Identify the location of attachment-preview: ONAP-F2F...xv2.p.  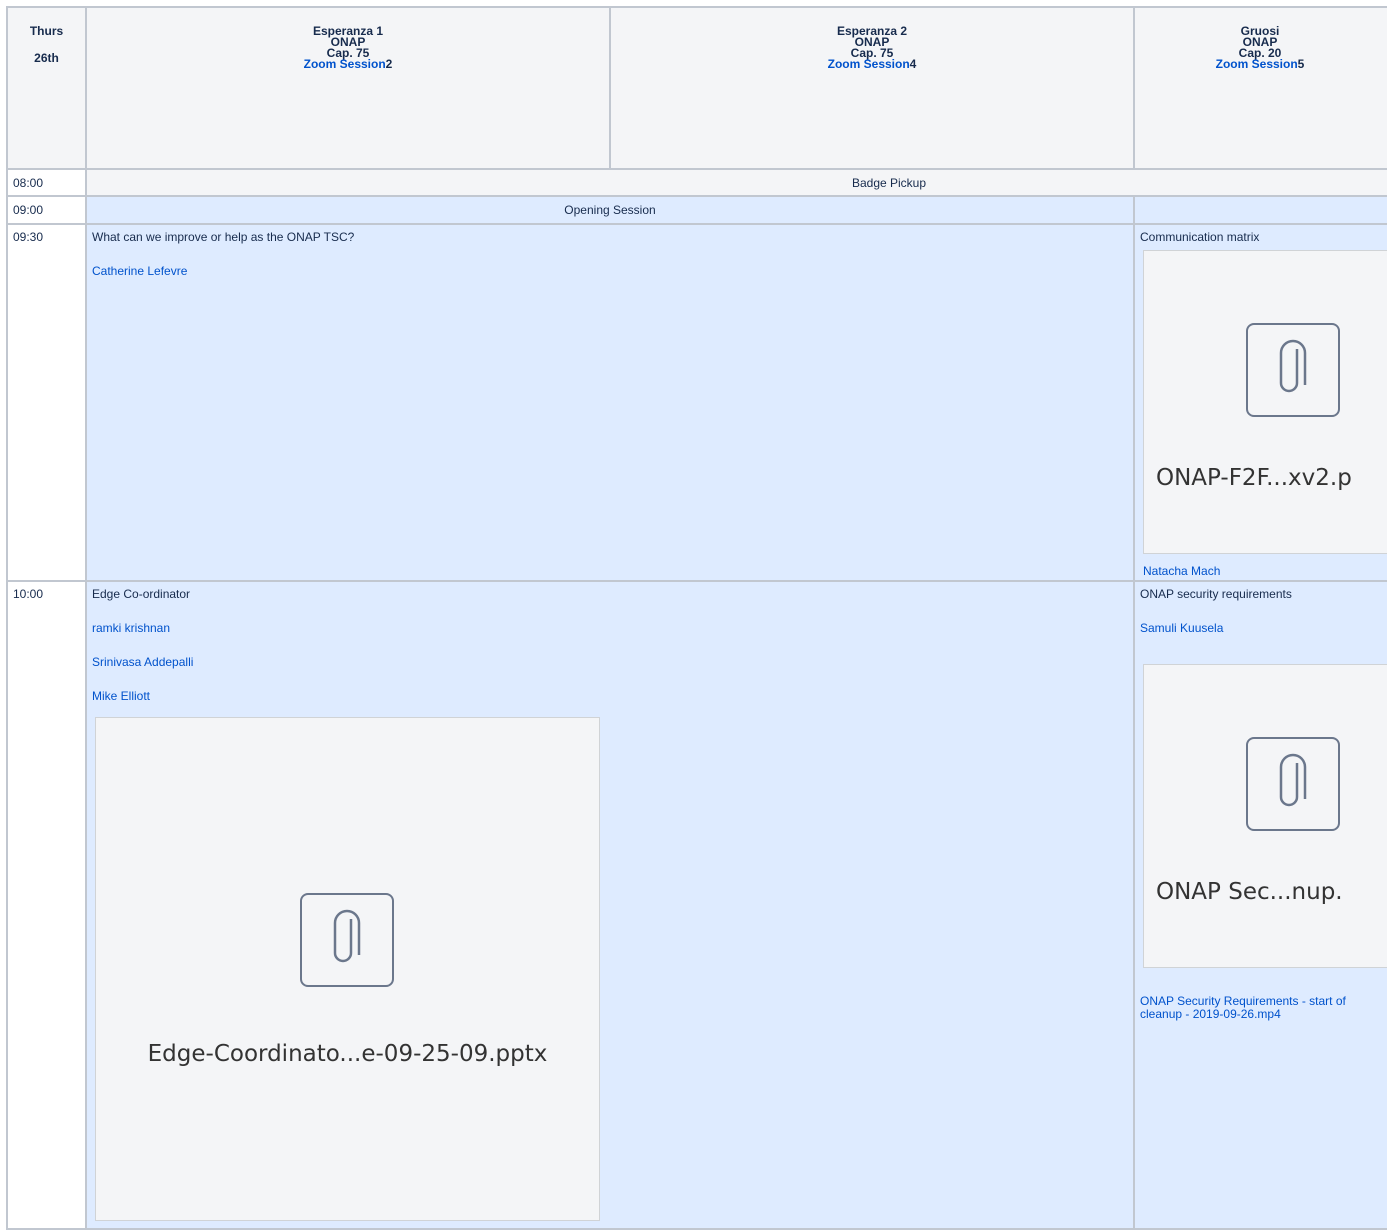
(1265, 402).